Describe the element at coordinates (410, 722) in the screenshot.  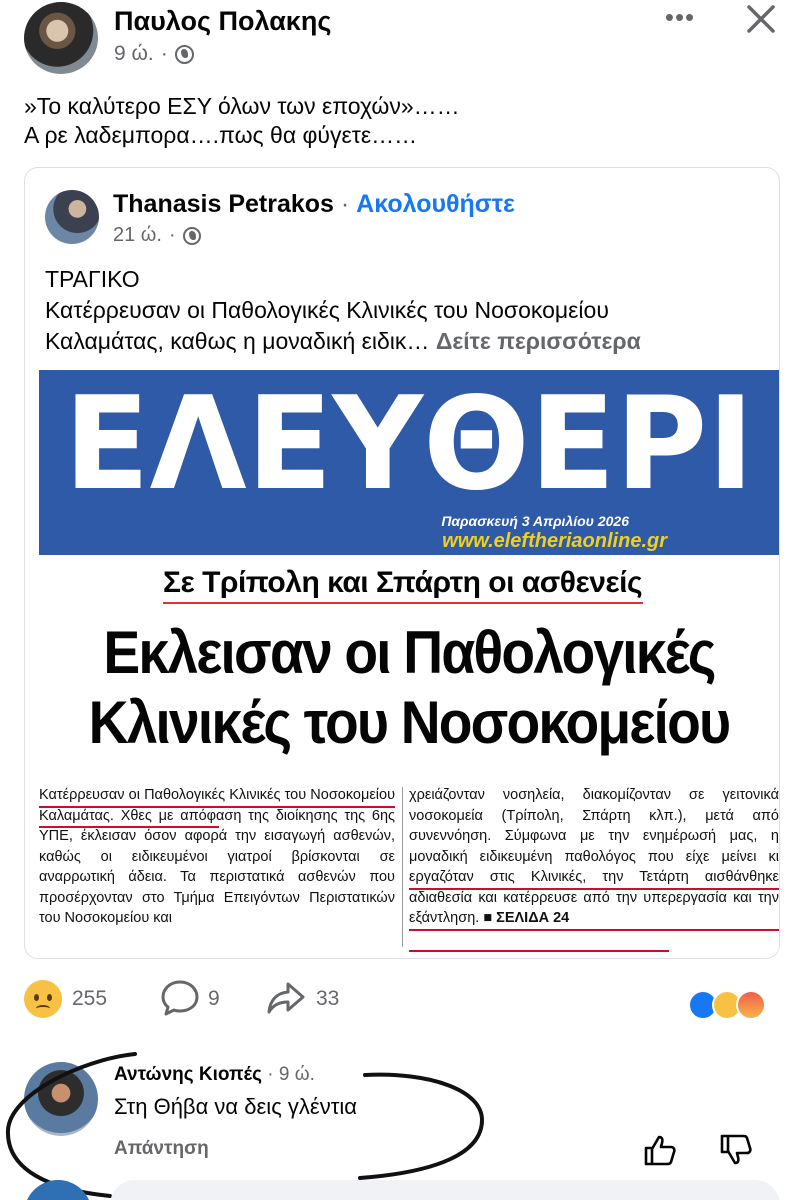
I see `headline-line: Κλινικές του Νοσοκομείου` at that location.